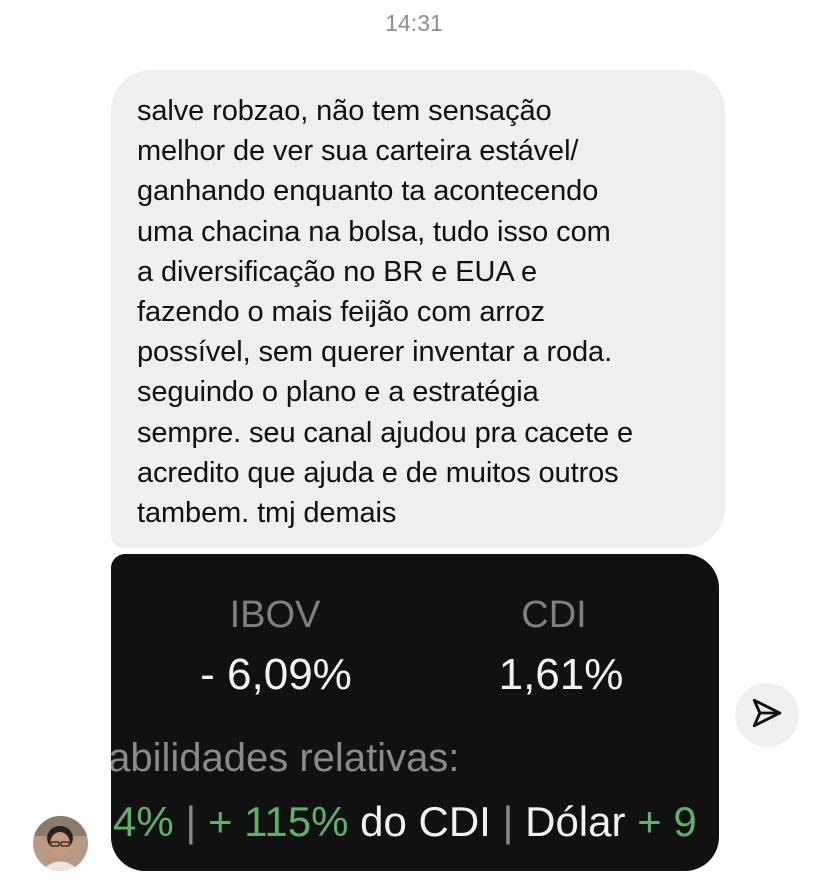 Image resolution: width=828 pixels, height=884 pixels. I want to click on ibov-label: IBOV, so click(275, 615).